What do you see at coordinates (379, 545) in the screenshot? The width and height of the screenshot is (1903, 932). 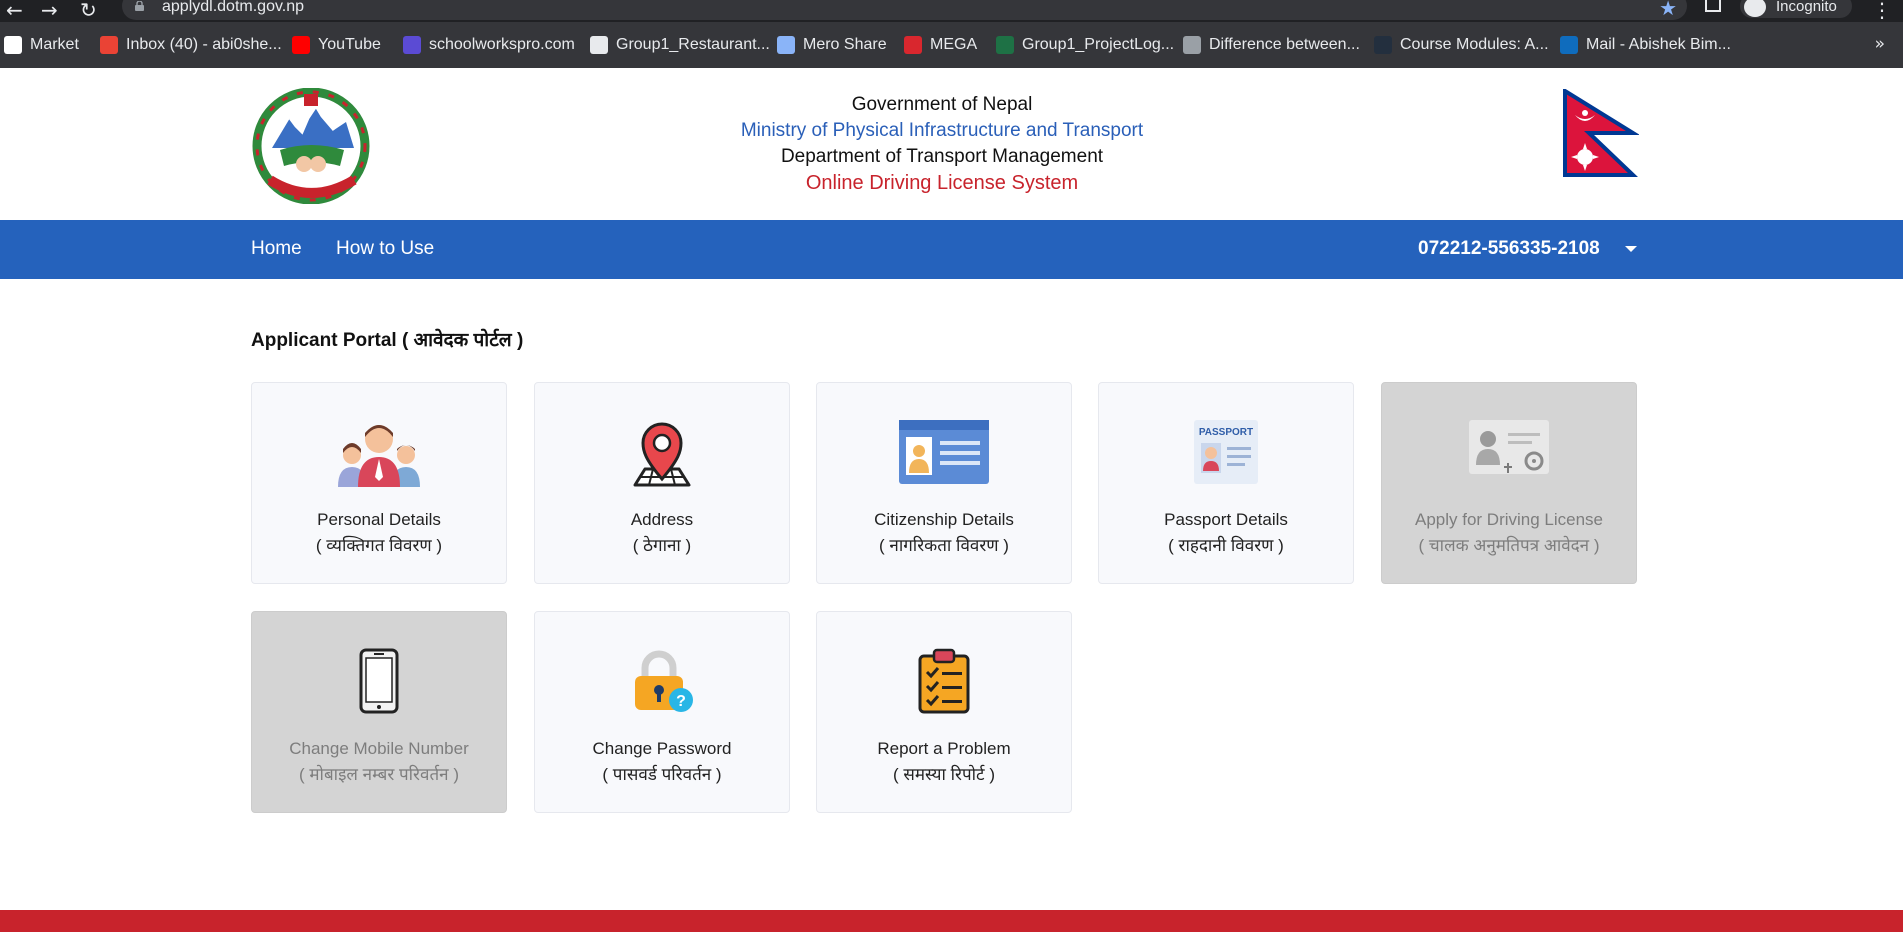 I see `card-label-np: ( व्यक्तिगत विवरण )` at bounding box center [379, 545].